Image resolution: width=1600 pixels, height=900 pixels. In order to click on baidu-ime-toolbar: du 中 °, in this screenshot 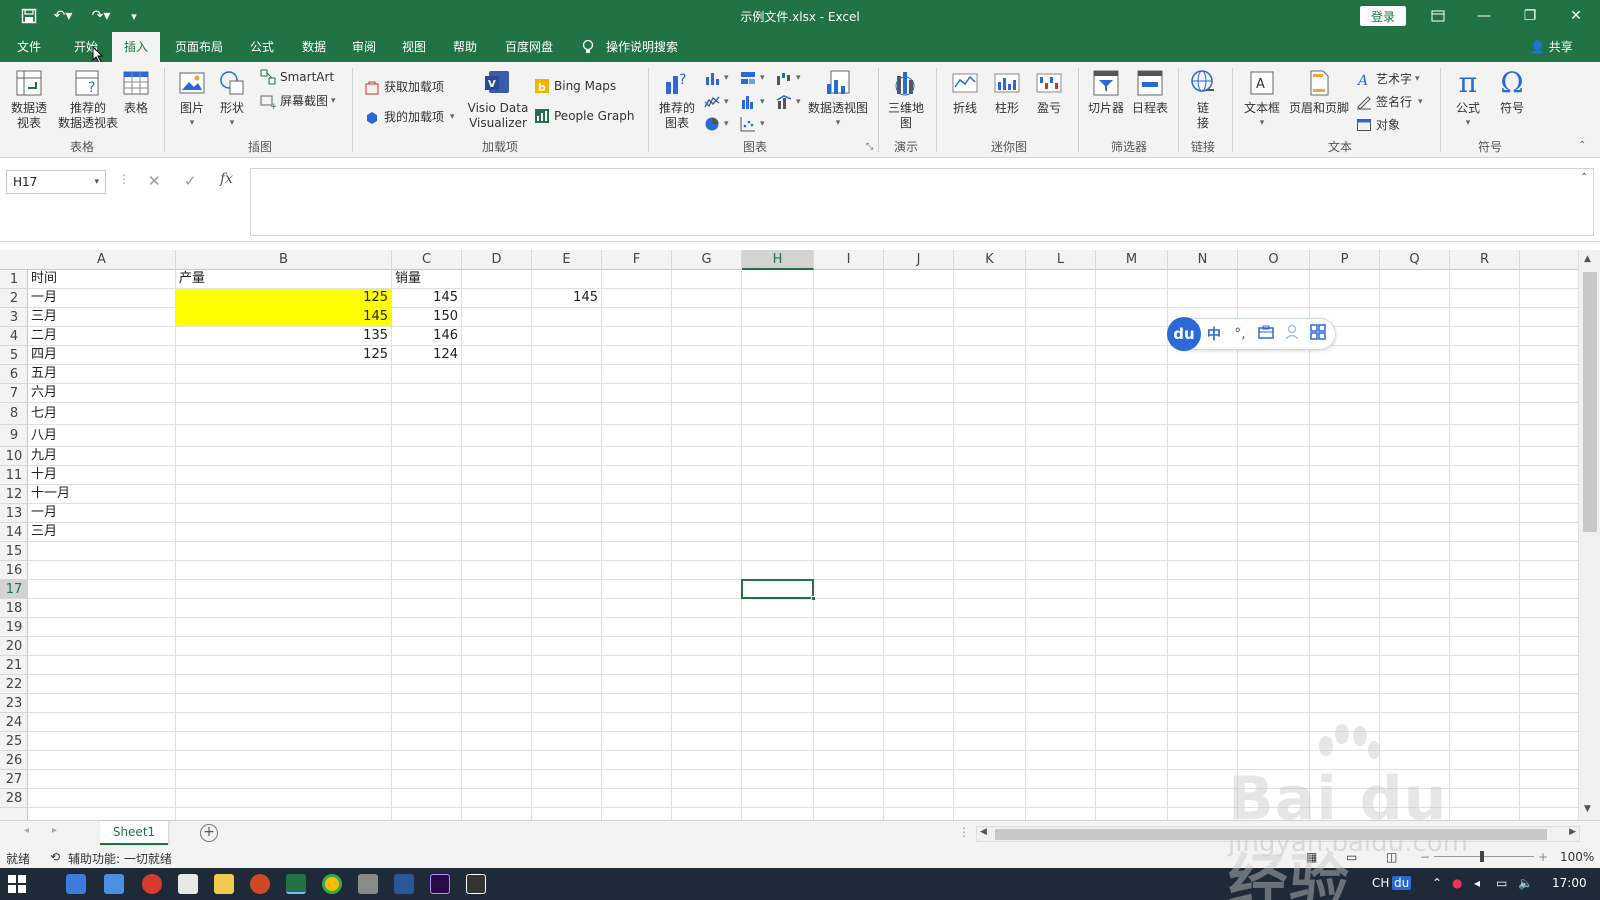, I will do `click(1251, 334)`.